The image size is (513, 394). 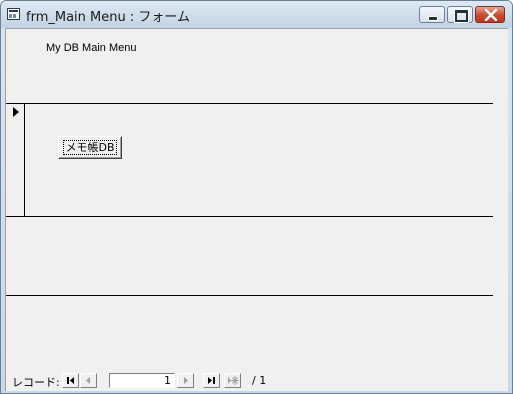 I want to click on form-icon, so click(x=13, y=14).